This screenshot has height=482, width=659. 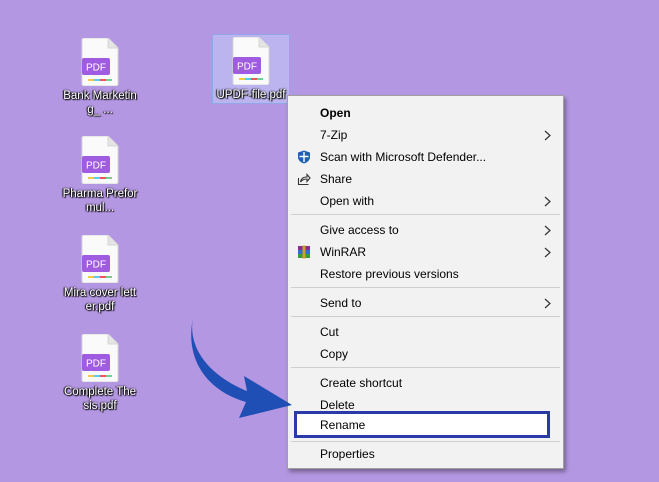 I want to click on menu-item-label: Delete, so click(x=337, y=405).